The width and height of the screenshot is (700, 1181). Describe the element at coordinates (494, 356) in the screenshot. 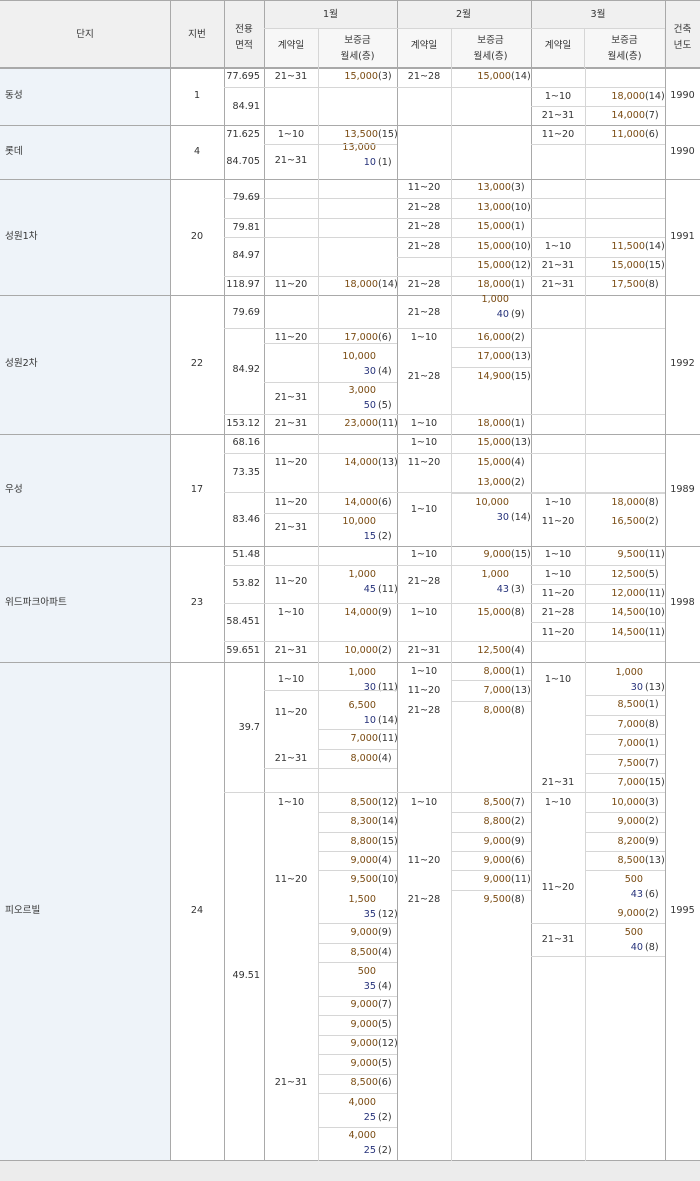

I see `deposit-price: 17,000` at that location.